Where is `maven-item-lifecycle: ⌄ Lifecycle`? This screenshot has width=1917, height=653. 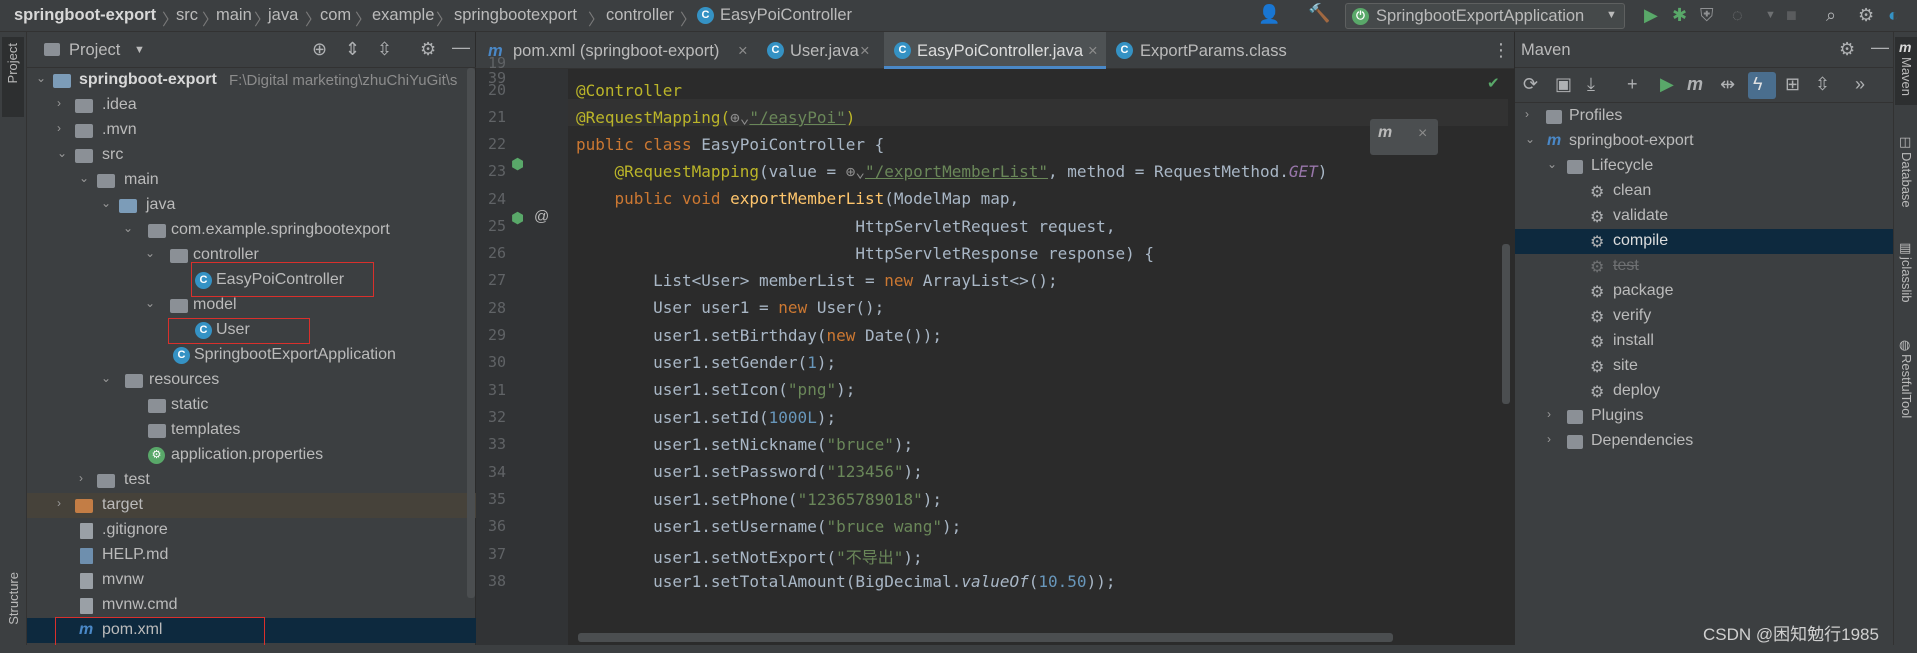 maven-item-lifecycle: ⌄ Lifecycle is located at coordinates (1704, 166).